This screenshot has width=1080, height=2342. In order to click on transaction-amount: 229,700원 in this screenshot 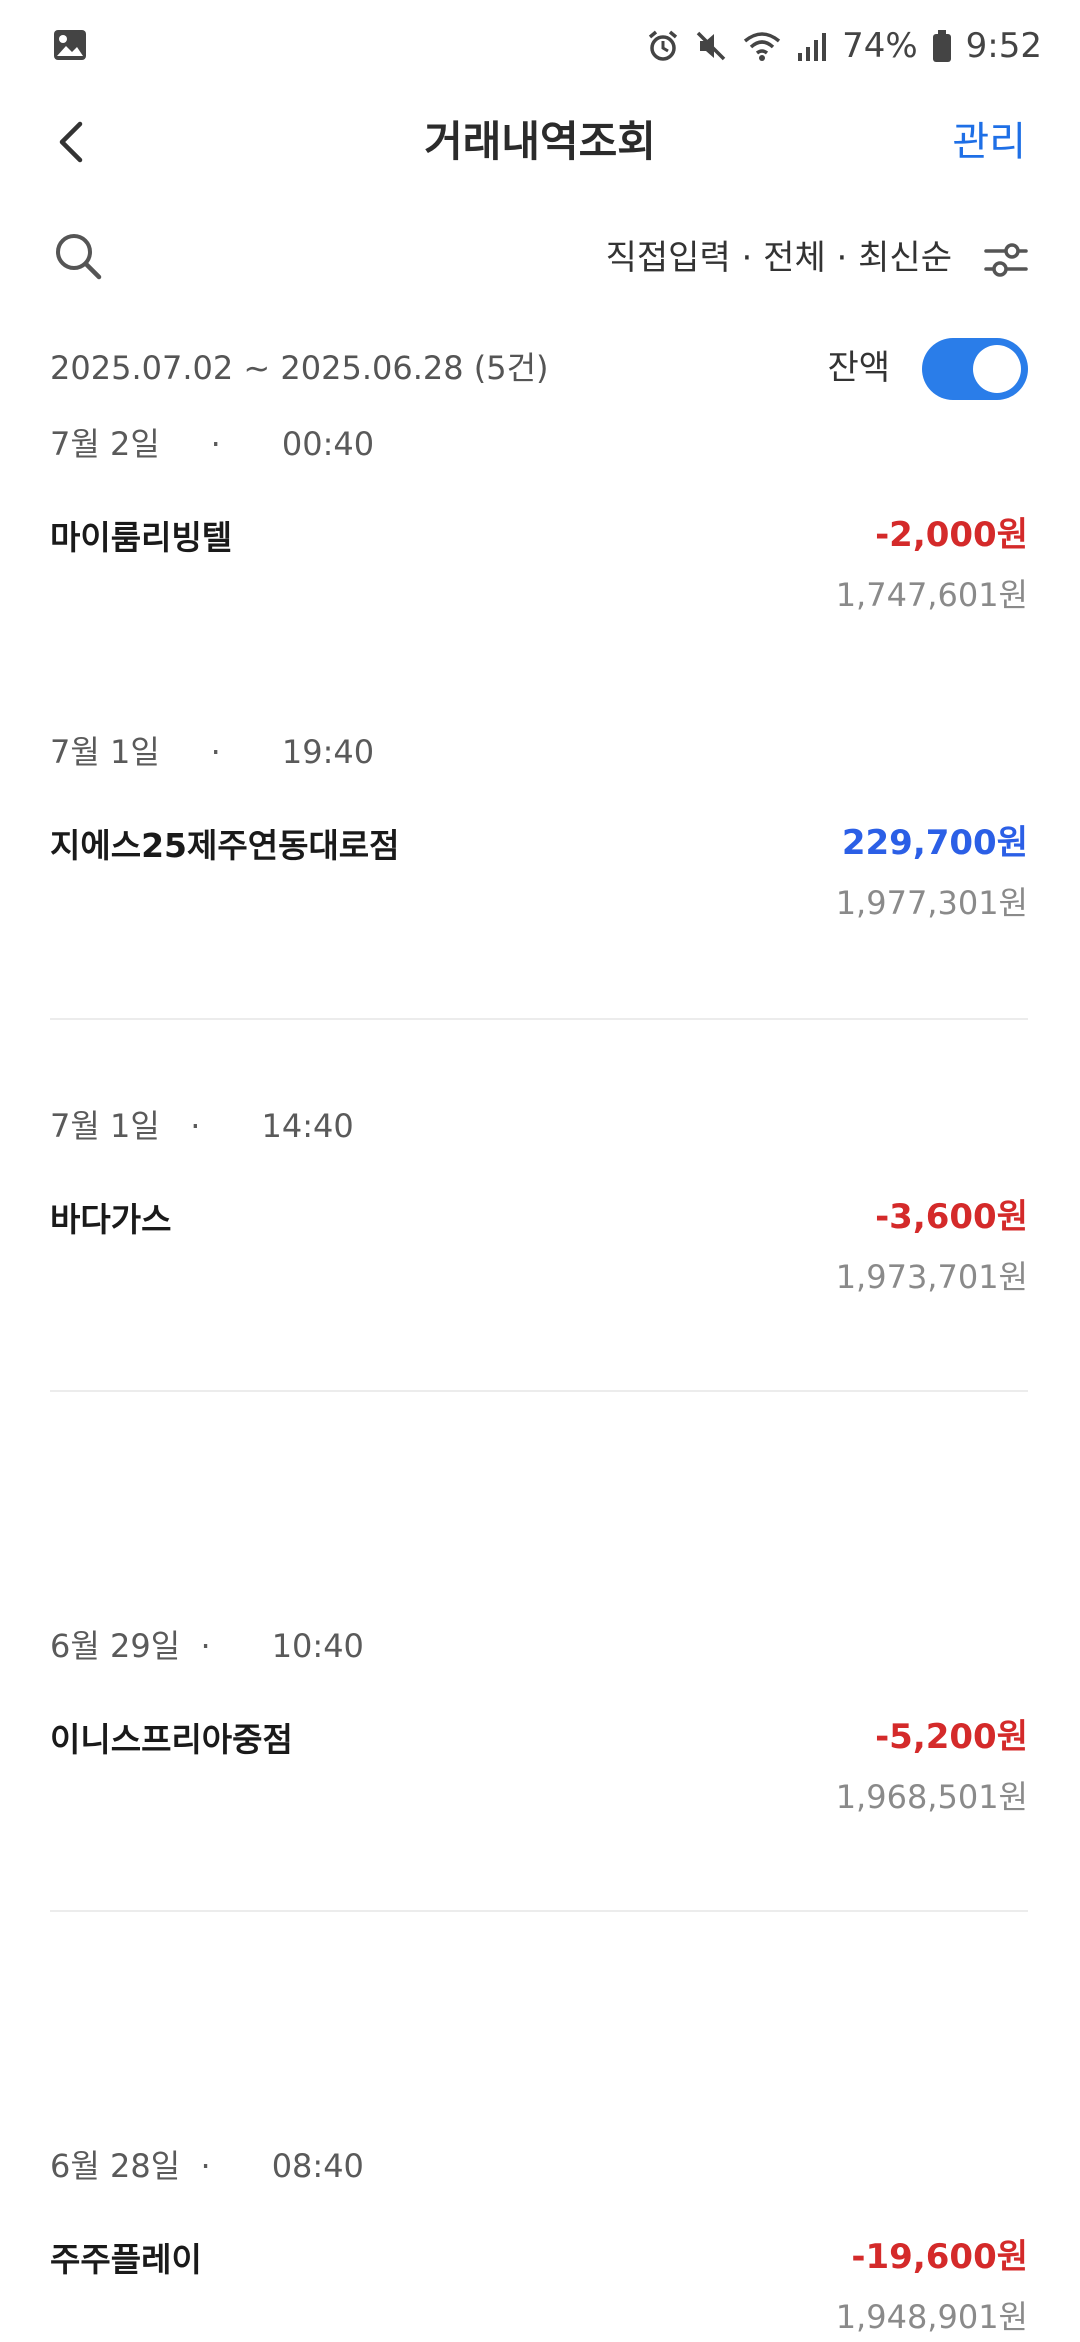, I will do `click(934, 843)`.